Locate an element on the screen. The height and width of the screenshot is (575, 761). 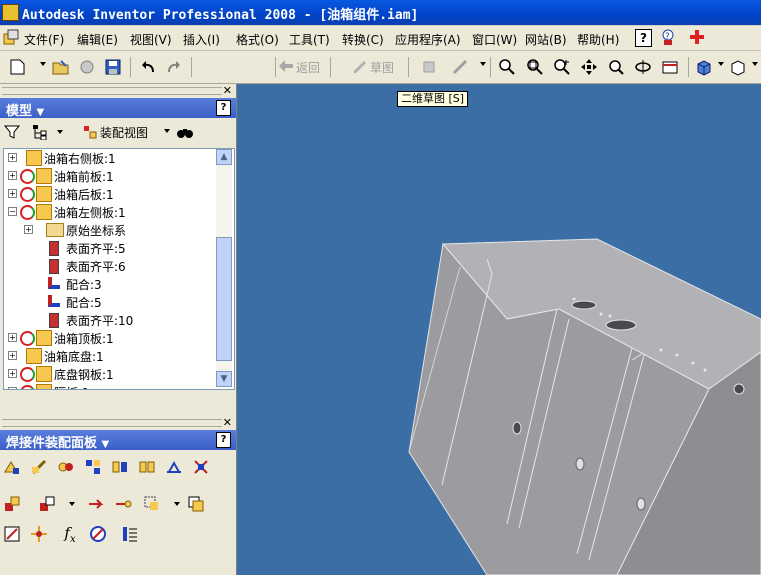
weld-symbol-icon is located at coordinates (174, 467).